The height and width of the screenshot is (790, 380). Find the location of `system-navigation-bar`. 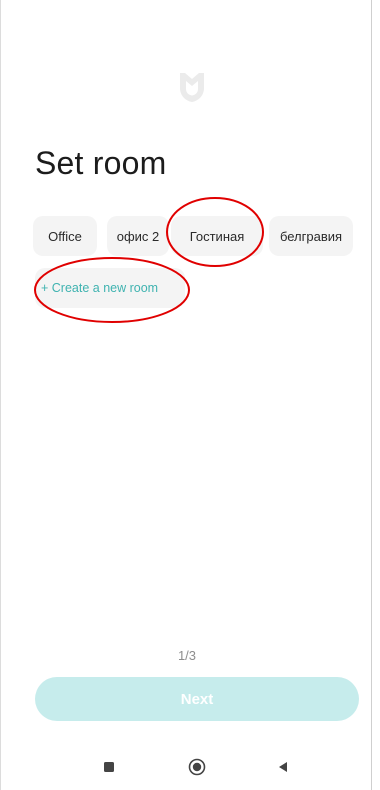

system-navigation-bar is located at coordinates (187, 767).